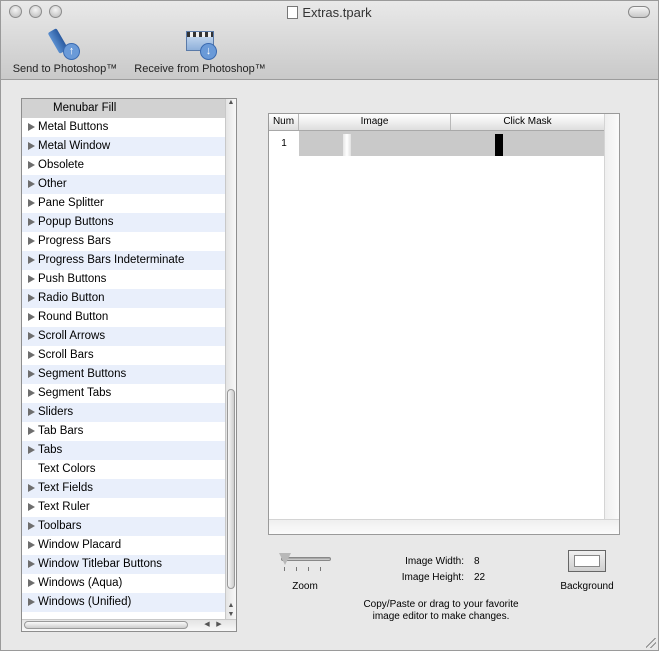  Describe the element at coordinates (100, 564) in the screenshot. I see `list-item-label: Window Titlebar Buttons` at that location.